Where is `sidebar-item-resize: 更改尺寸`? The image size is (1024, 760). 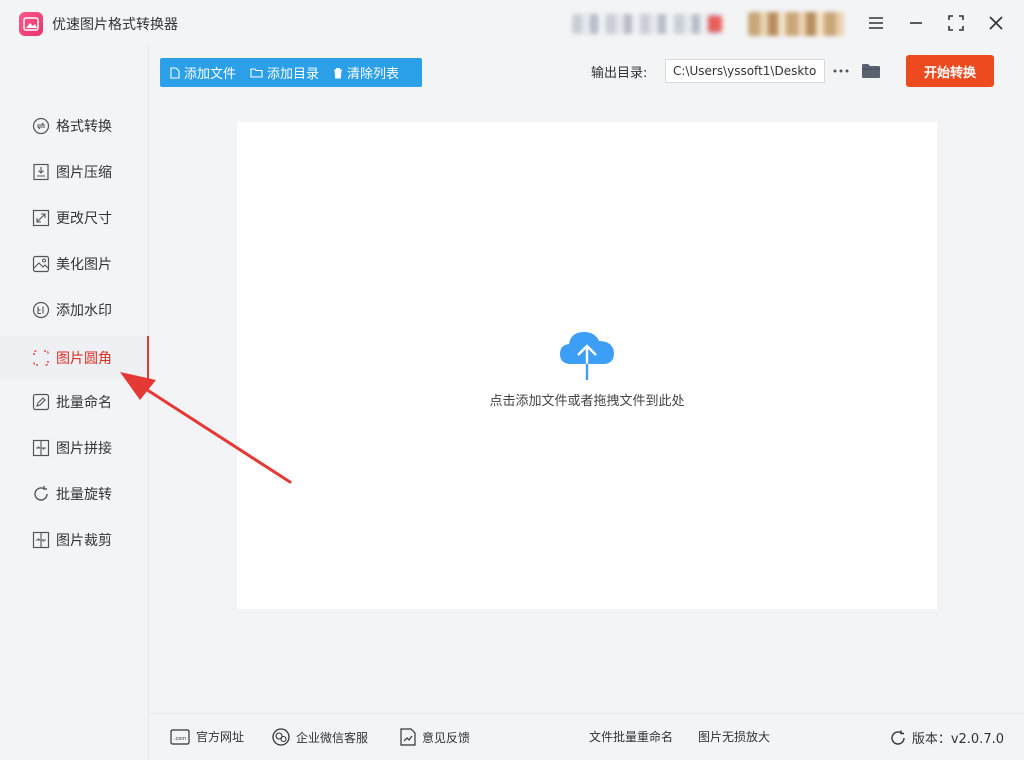 sidebar-item-resize: 更改尺寸 is located at coordinates (74, 218).